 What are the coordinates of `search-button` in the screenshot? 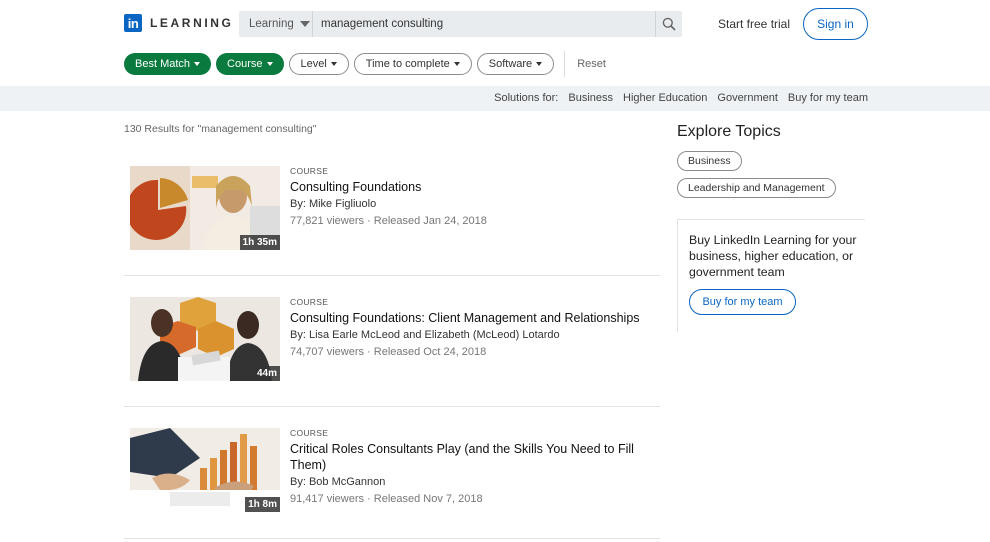 It's located at (668, 24).